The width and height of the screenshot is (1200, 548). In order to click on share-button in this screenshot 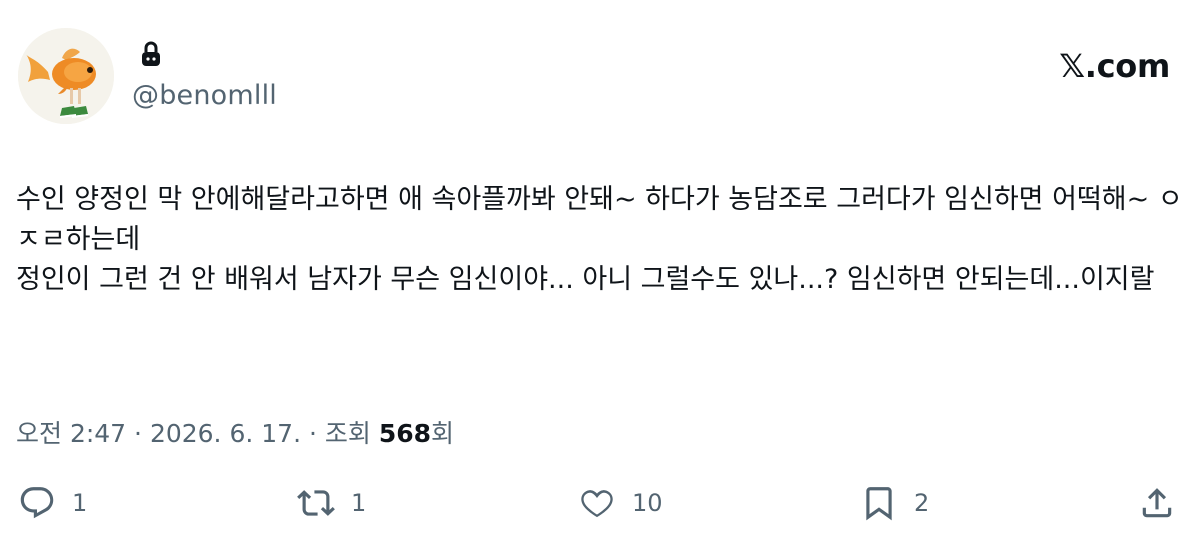, I will do `click(1157, 503)`.